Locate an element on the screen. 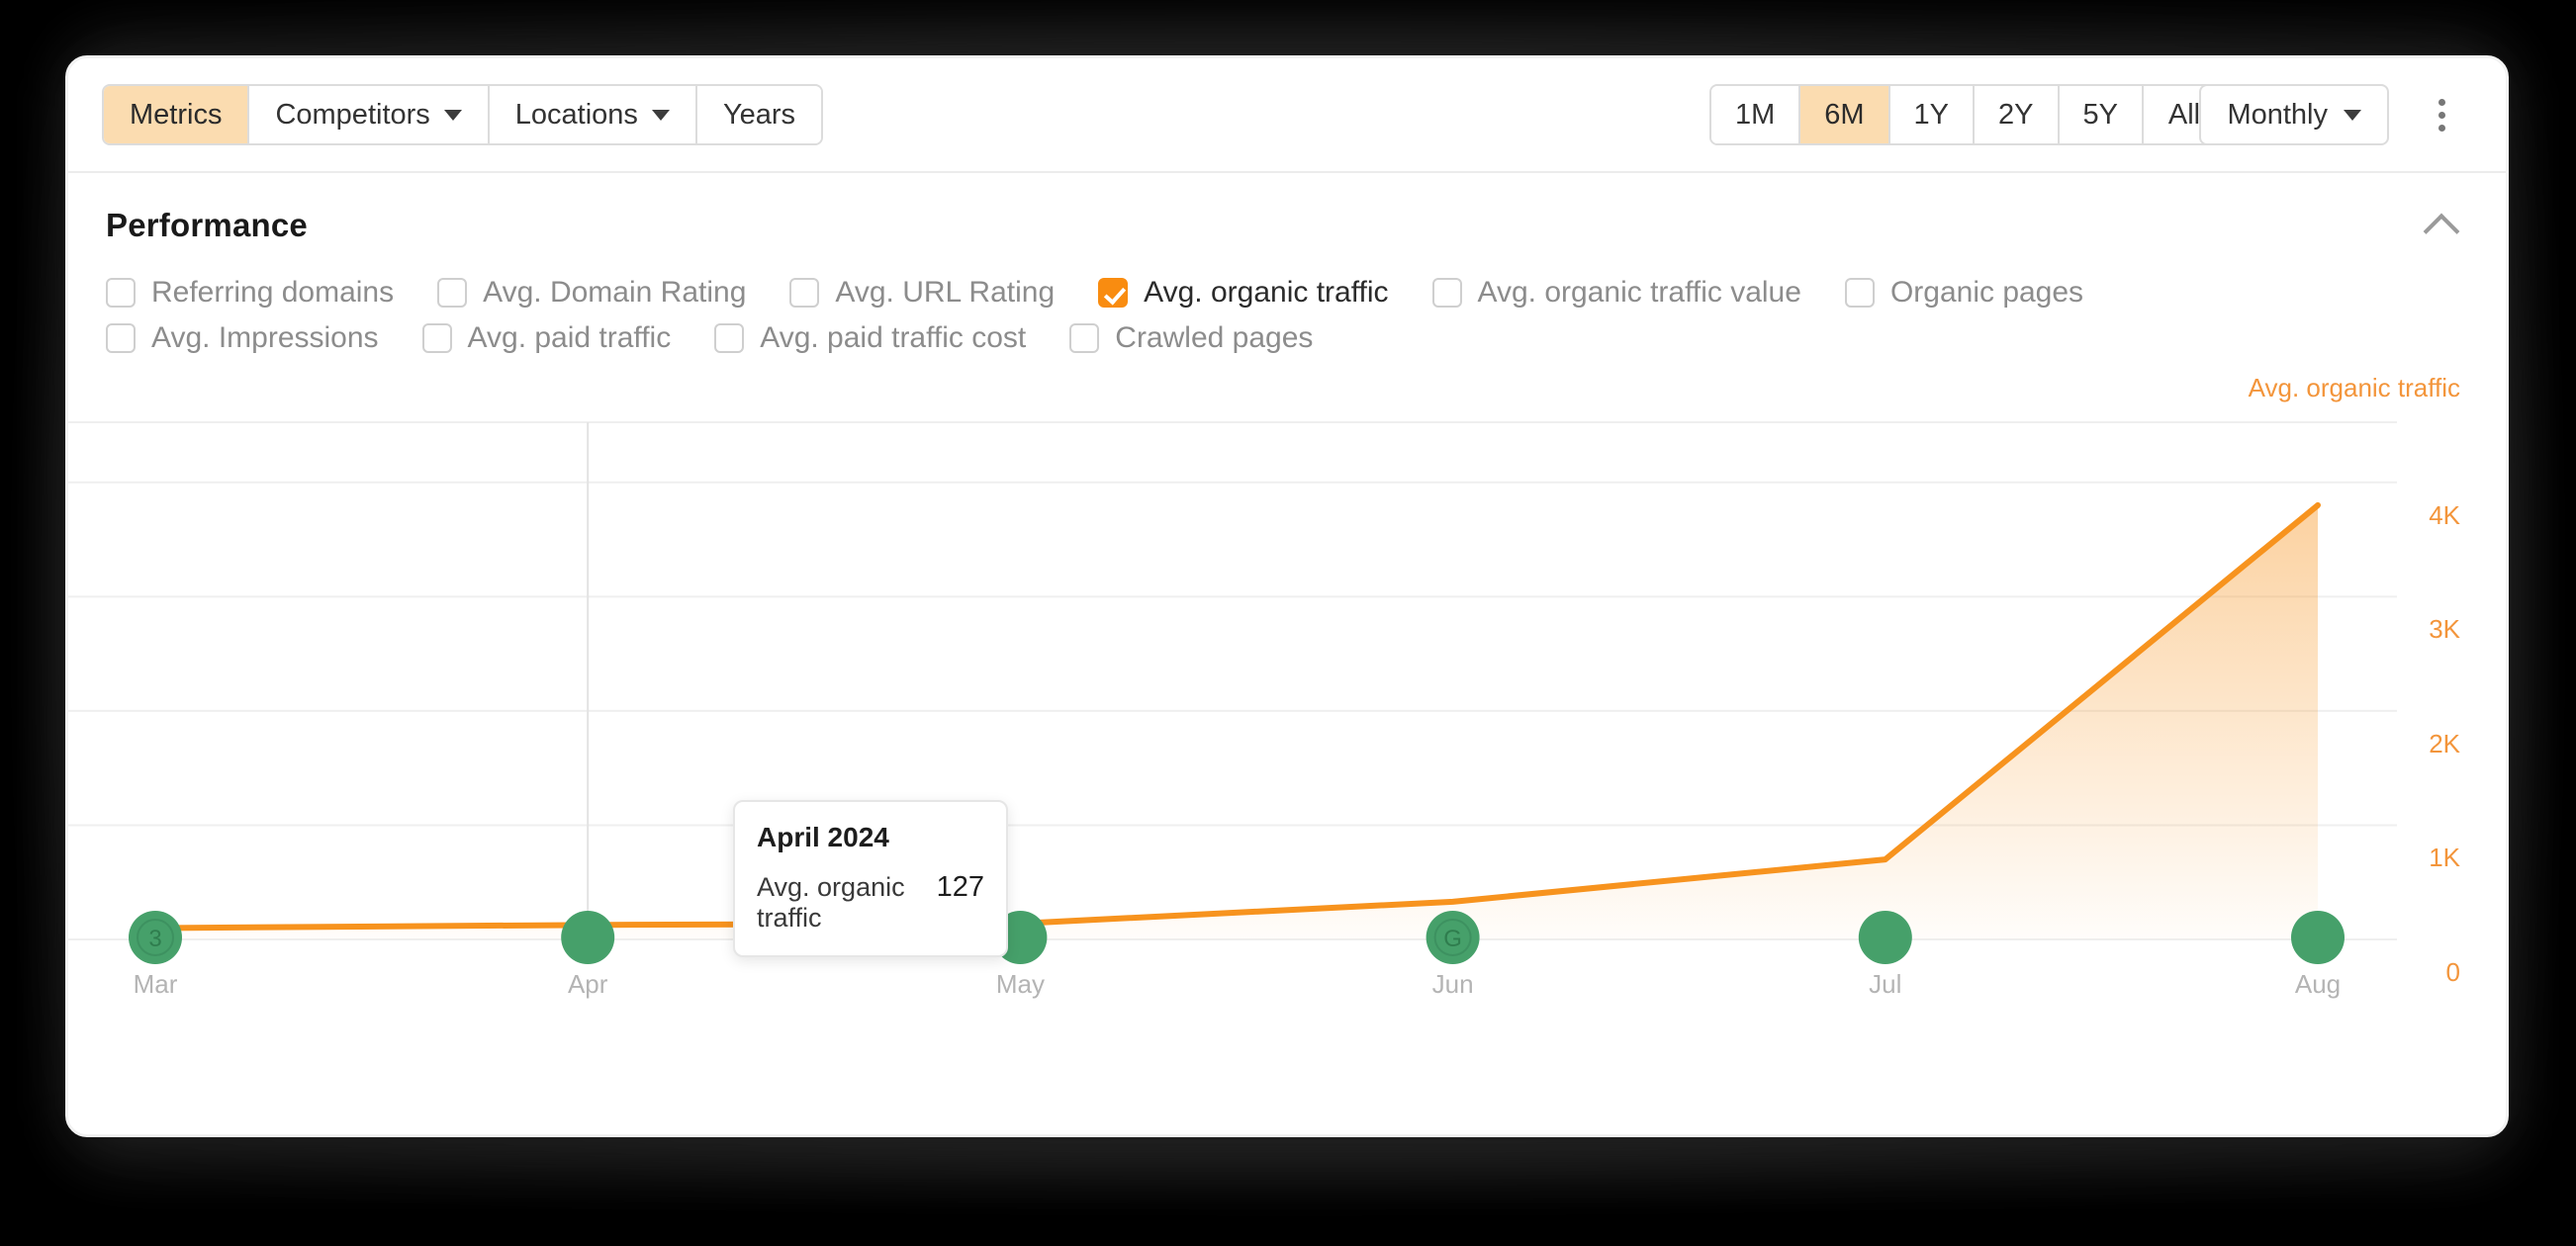 Image resolution: width=2576 pixels, height=1246 pixels. svg-text: G is located at coordinates (1453, 939).